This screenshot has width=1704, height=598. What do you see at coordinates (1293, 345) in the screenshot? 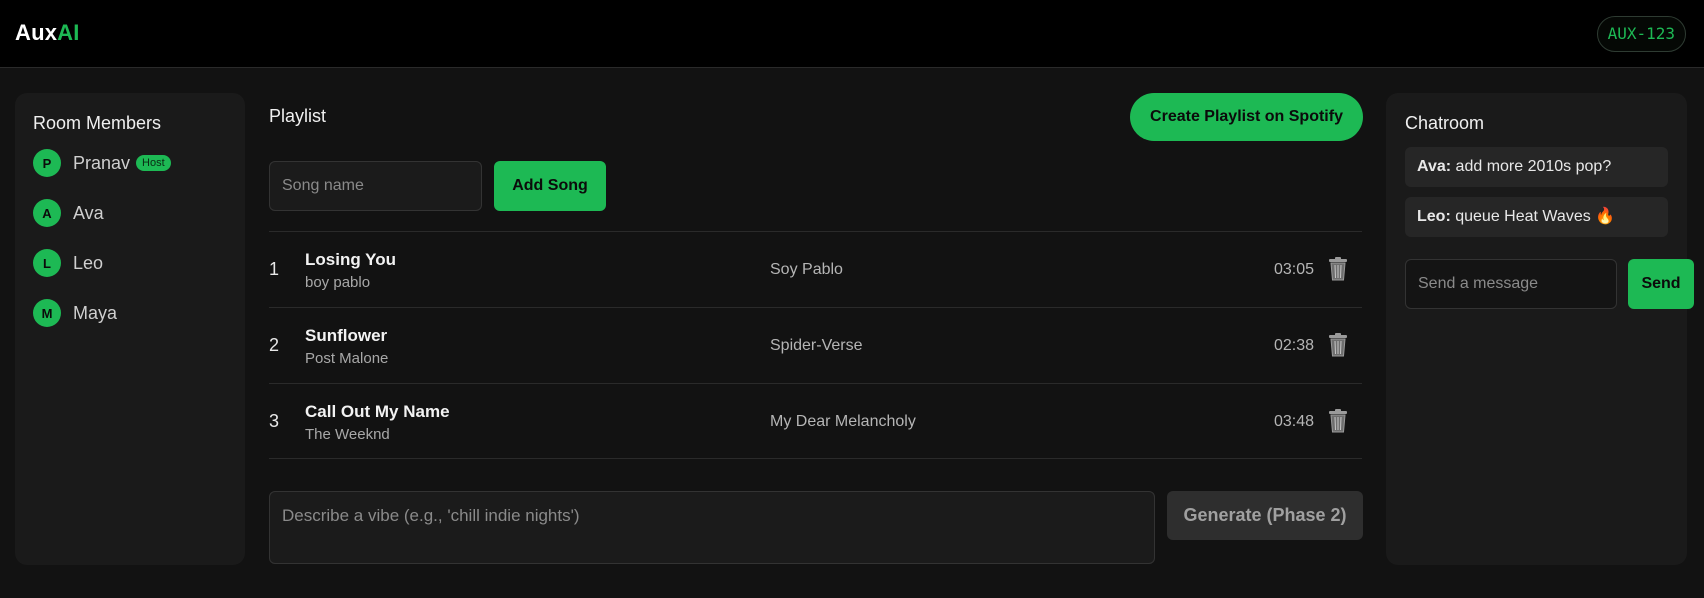
I see `track-duration: 02:38` at bounding box center [1293, 345].